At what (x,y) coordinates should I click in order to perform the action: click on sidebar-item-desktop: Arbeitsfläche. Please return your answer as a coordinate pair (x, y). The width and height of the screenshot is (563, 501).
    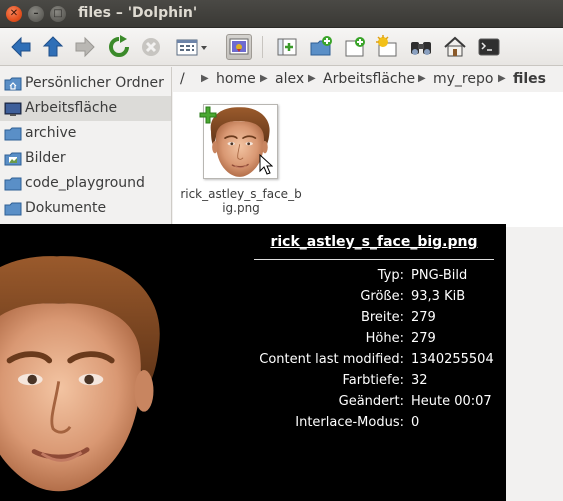
    Looking at the image, I should click on (85, 108).